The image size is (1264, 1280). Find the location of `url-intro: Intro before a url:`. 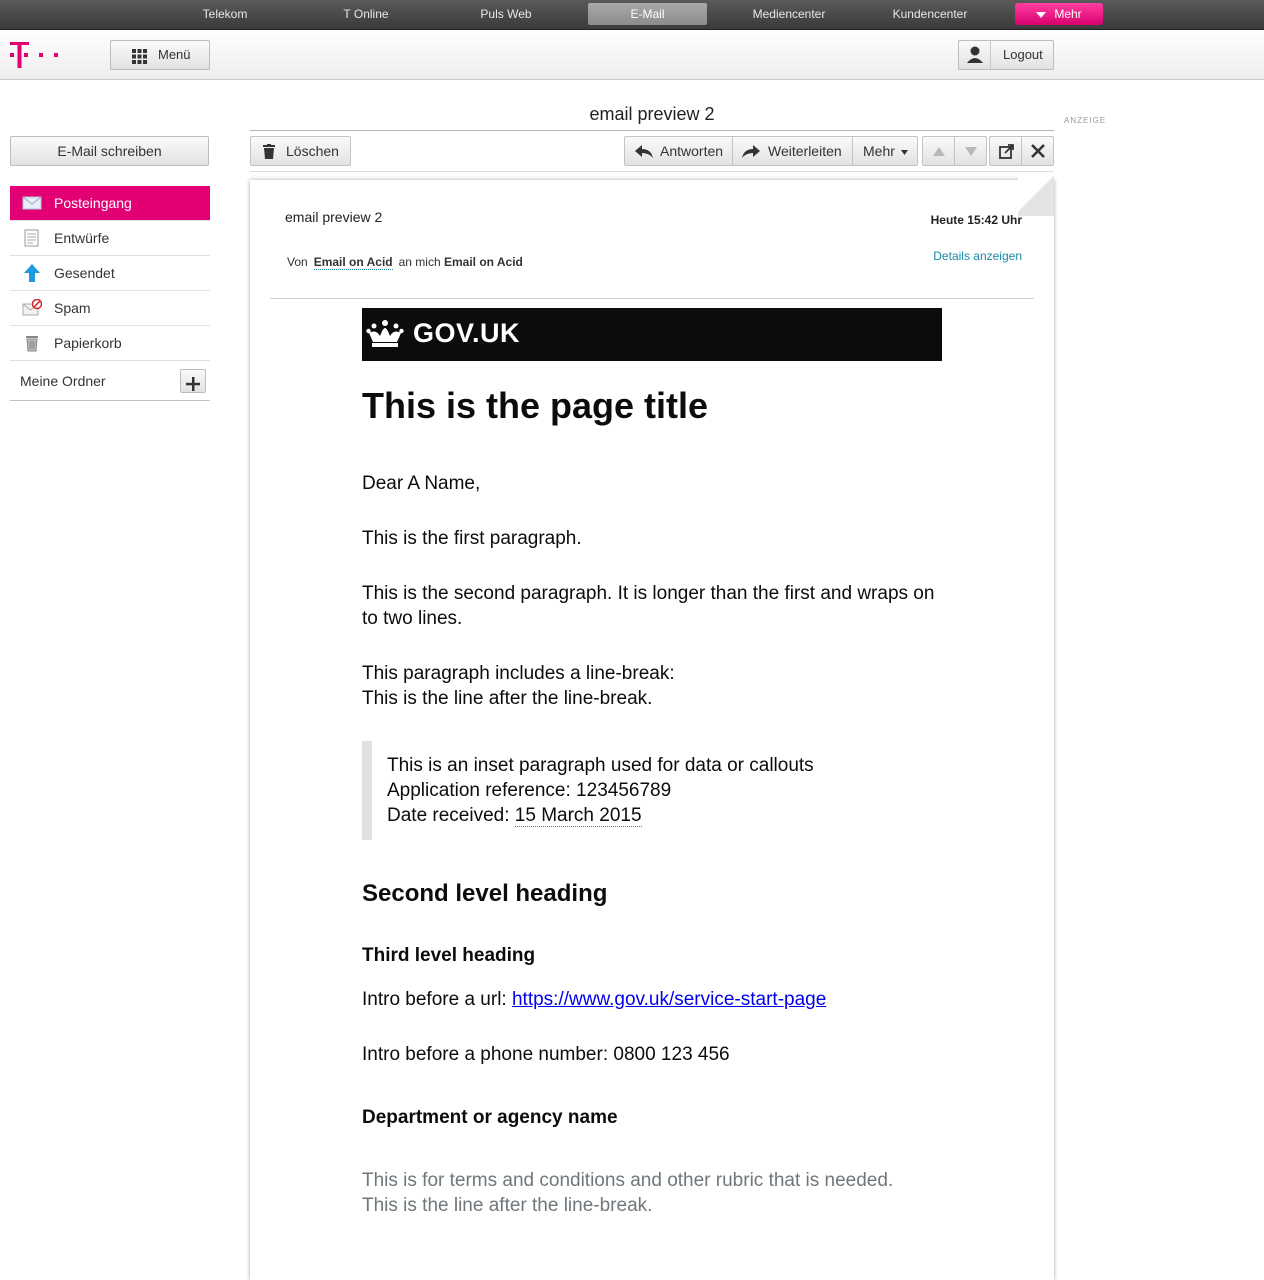

url-intro: Intro before a url: is located at coordinates (437, 999).